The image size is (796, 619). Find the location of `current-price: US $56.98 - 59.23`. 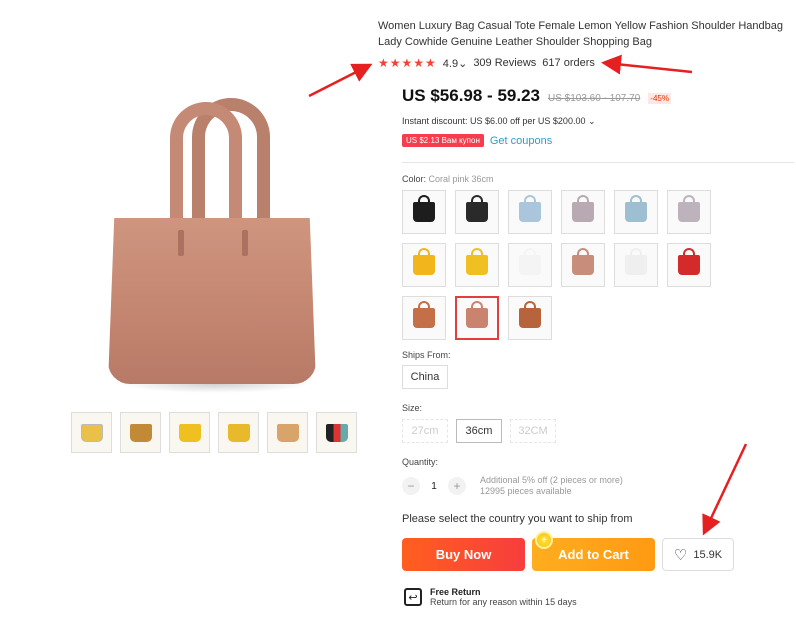

current-price: US $56.98 - 59.23 is located at coordinates (471, 95).